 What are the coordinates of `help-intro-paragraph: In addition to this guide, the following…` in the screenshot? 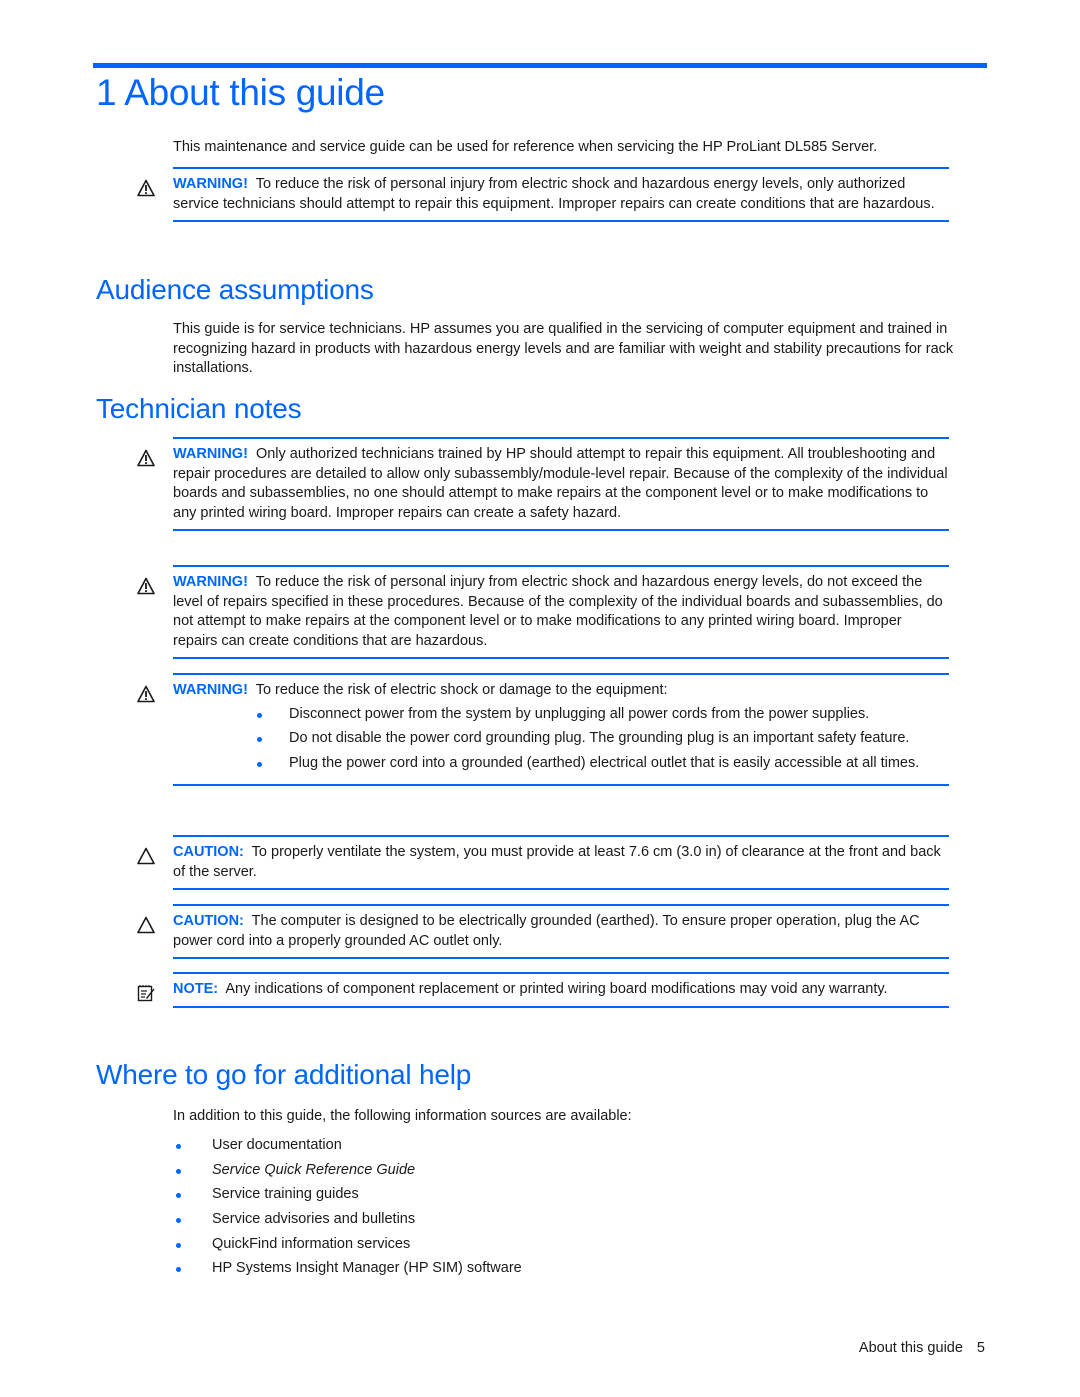 It's located at (402, 1116).